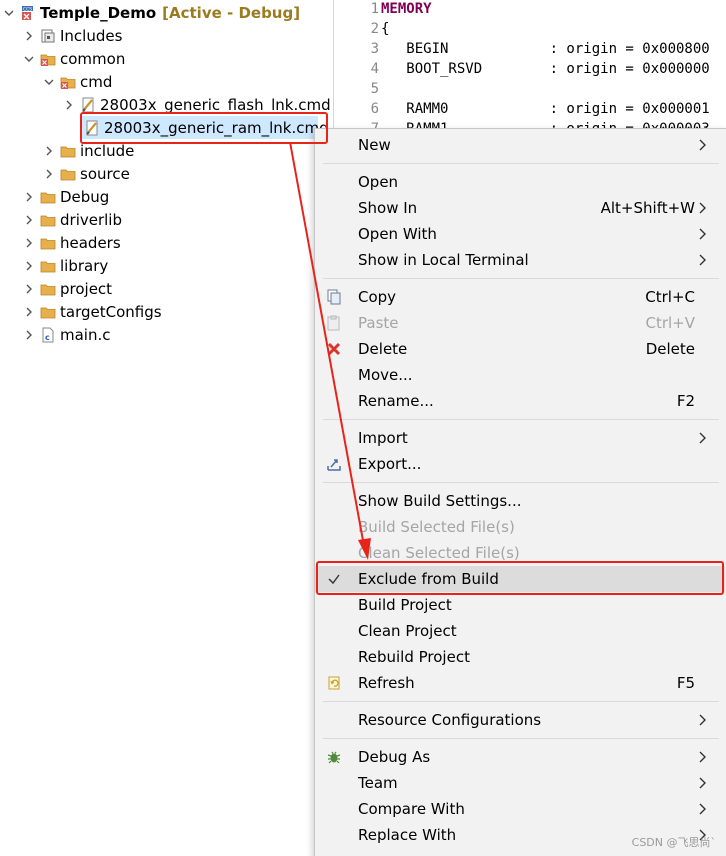 The image size is (726, 856). Describe the element at coordinates (388, 208) in the screenshot. I see `menu-label: Show In` at that location.